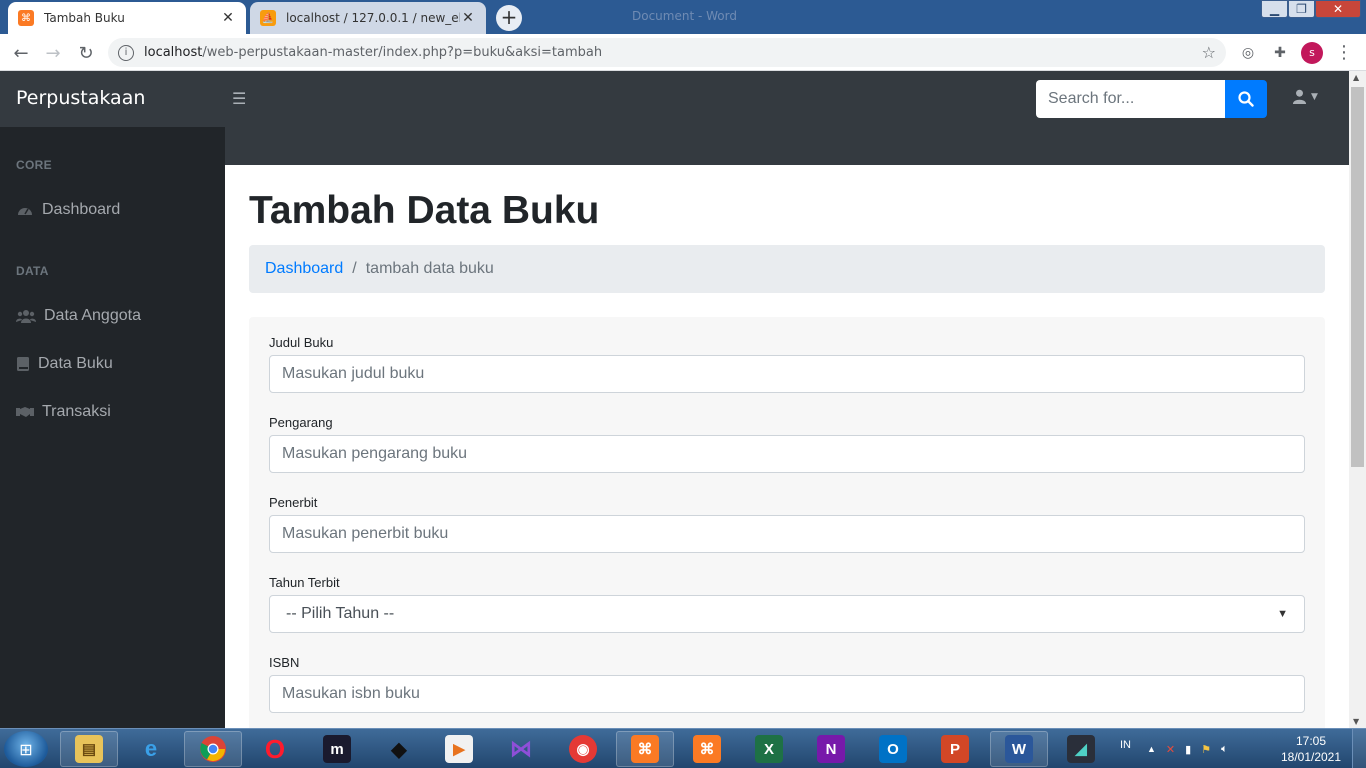 This screenshot has height=768, width=1366. What do you see at coordinates (459, 749) in the screenshot?
I see `taskbar-media-player-icon: ▶` at bounding box center [459, 749].